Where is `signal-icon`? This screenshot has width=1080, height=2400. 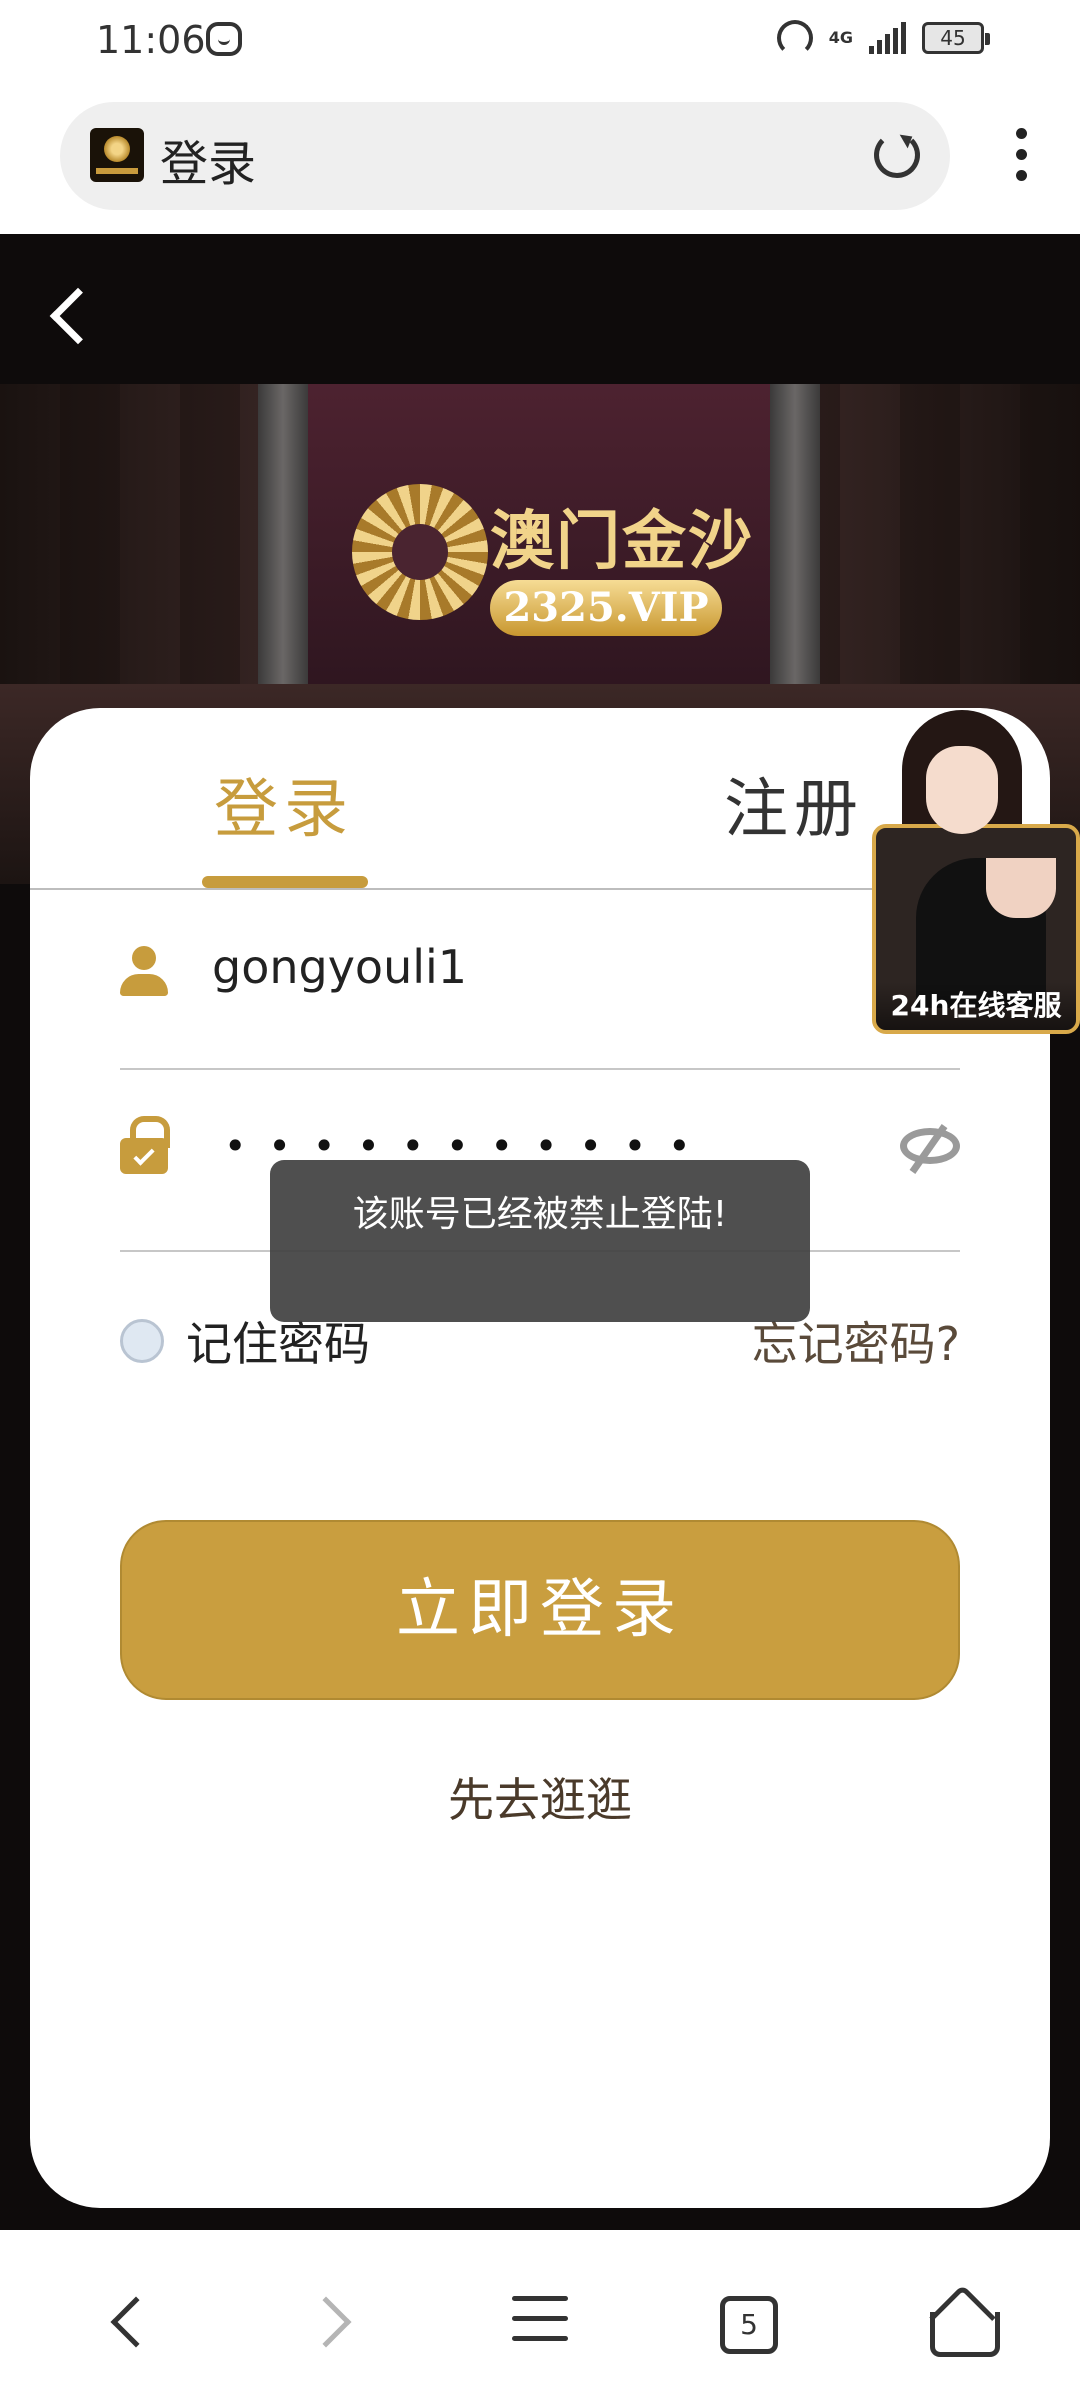
signal-icon is located at coordinates (887, 38).